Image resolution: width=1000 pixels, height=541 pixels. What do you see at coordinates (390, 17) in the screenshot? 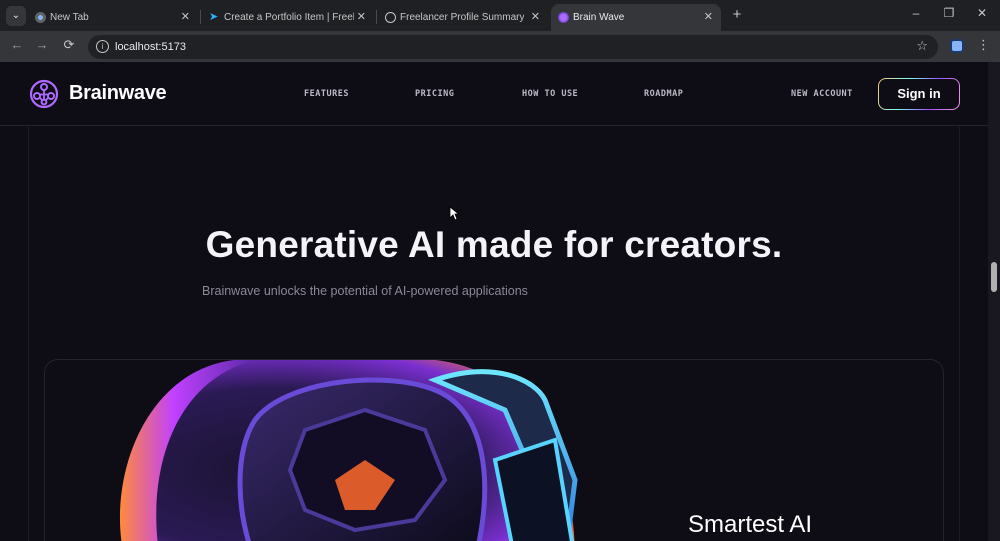
I see `openai-icon` at bounding box center [390, 17].